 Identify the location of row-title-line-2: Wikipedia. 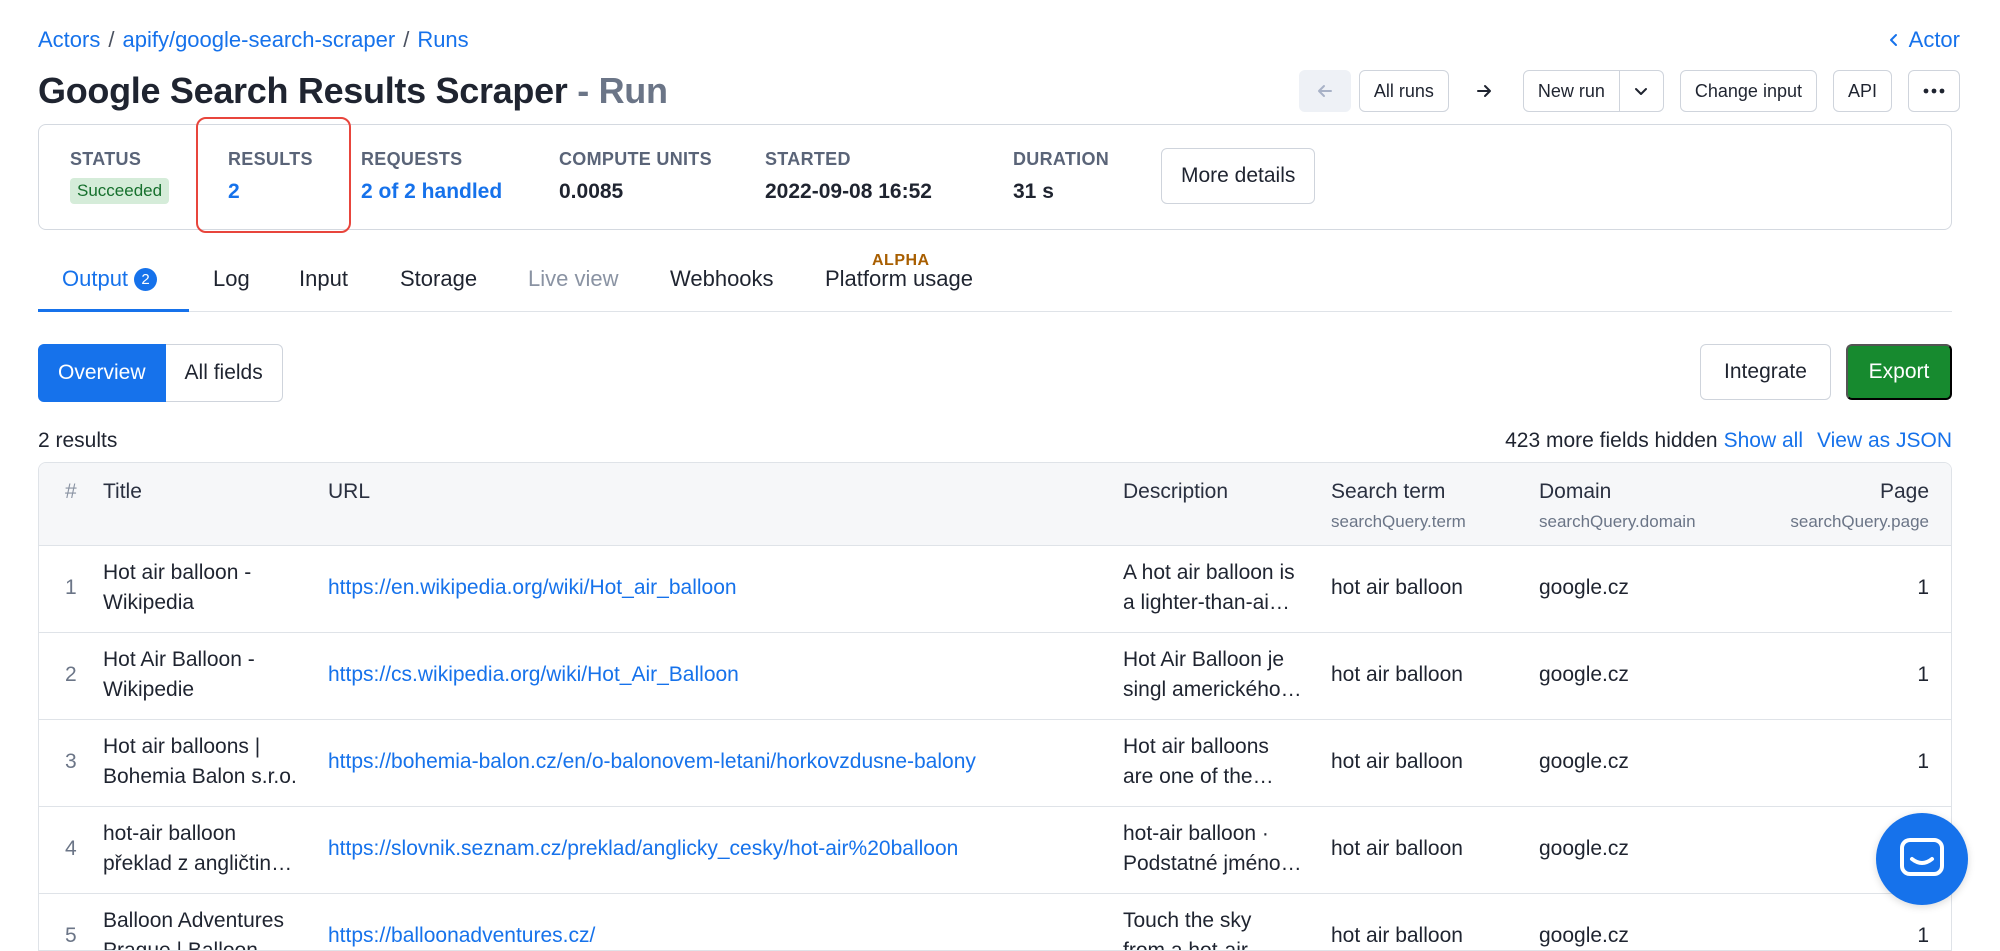
(149, 602).